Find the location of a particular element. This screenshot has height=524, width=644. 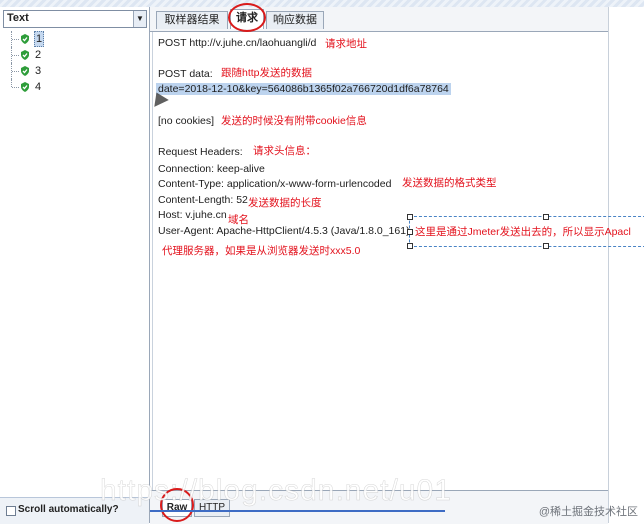

scroll-checkbox is located at coordinates (11, 511).